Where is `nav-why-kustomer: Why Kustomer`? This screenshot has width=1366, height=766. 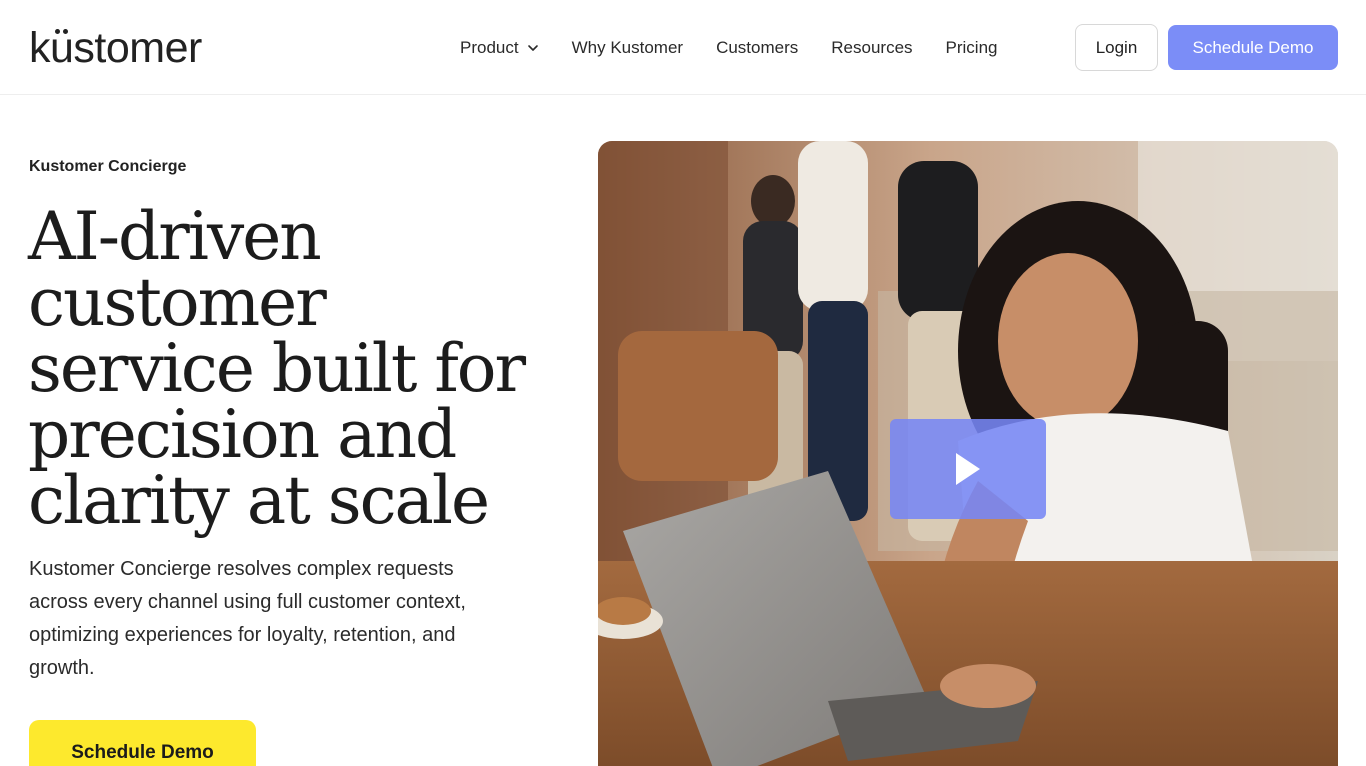
nav-why-kustomer: Why Kustomer is located at coordinates (627, 48).